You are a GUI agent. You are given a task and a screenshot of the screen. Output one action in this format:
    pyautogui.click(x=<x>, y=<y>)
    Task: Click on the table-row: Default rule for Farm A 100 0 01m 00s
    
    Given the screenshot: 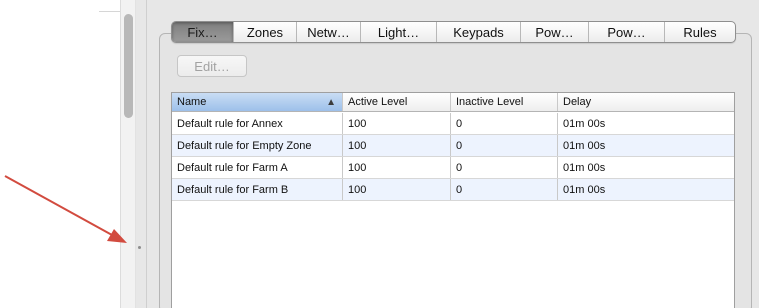 What is the action you would take?
    pyautogui.click(x=453, y=168)
    